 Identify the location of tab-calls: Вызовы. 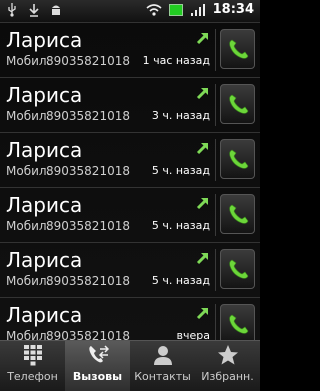
(97, 366).